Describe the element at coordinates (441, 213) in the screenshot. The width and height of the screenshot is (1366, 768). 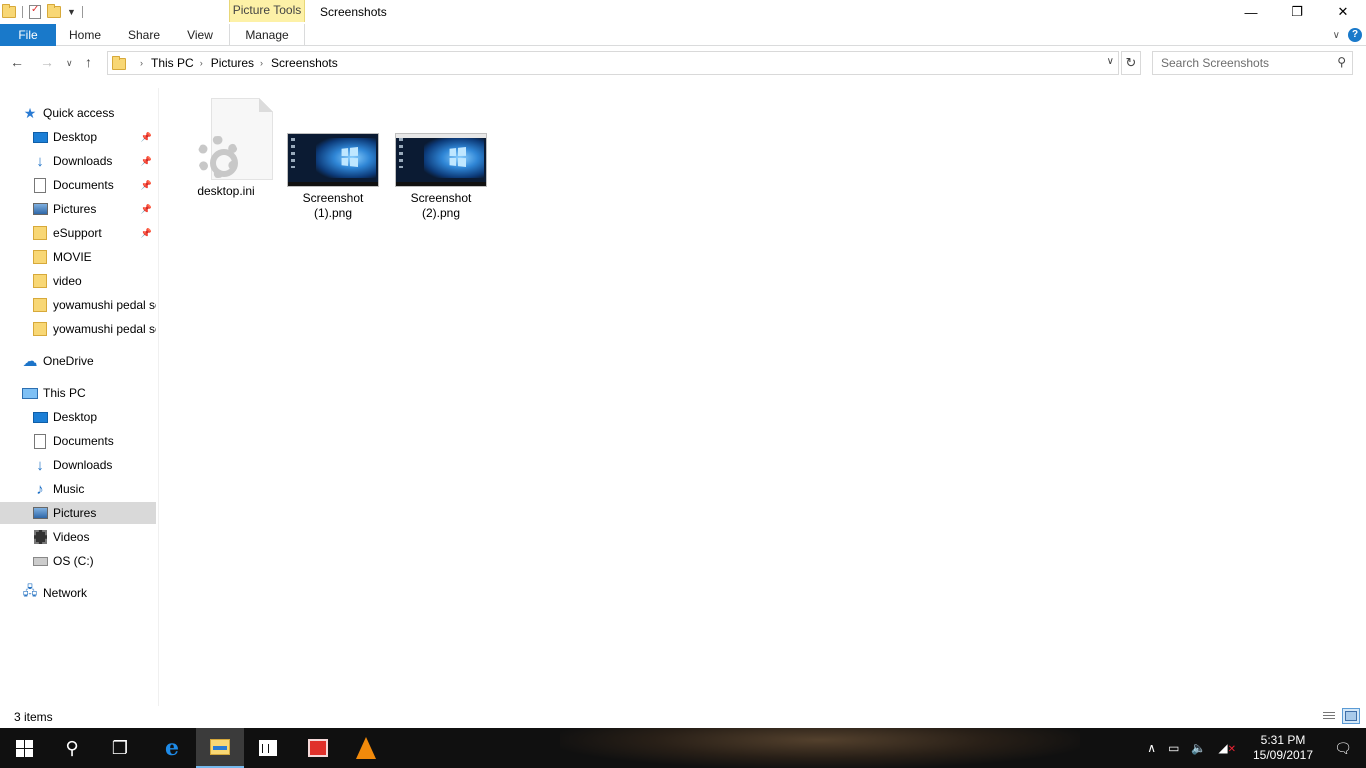
I see `file-name-line2: (2).png` at that location.